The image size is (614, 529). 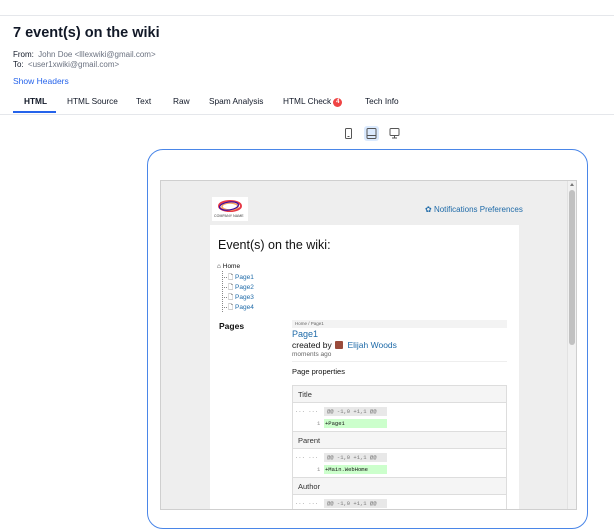 I want to click on tree-item-label: Page1, so click(x=244, y=277).